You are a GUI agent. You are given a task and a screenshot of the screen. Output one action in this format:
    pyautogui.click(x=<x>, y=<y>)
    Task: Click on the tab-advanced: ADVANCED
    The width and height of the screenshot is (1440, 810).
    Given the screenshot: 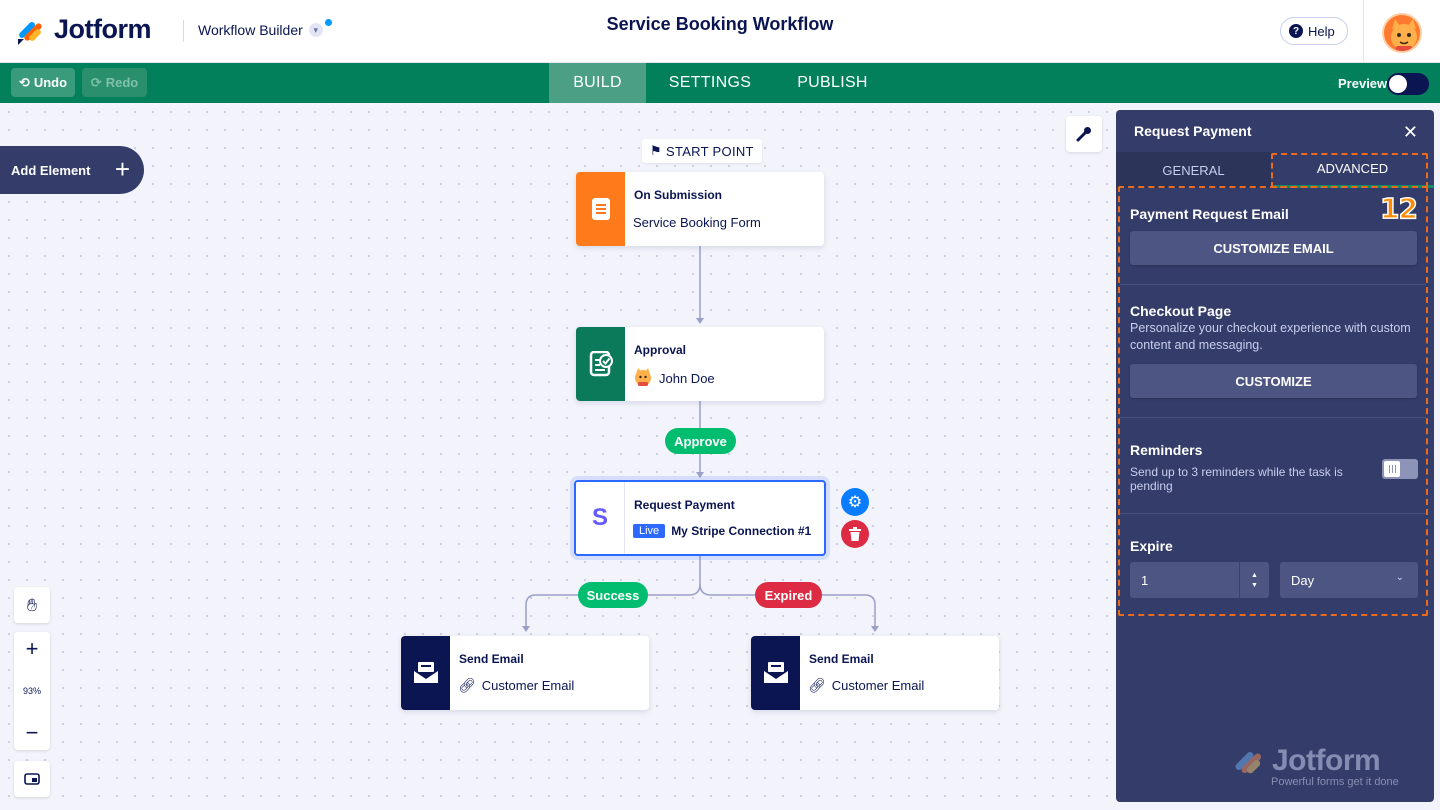 What is the action you would take?
    pyautogui.click(x=1352, y=170)
    